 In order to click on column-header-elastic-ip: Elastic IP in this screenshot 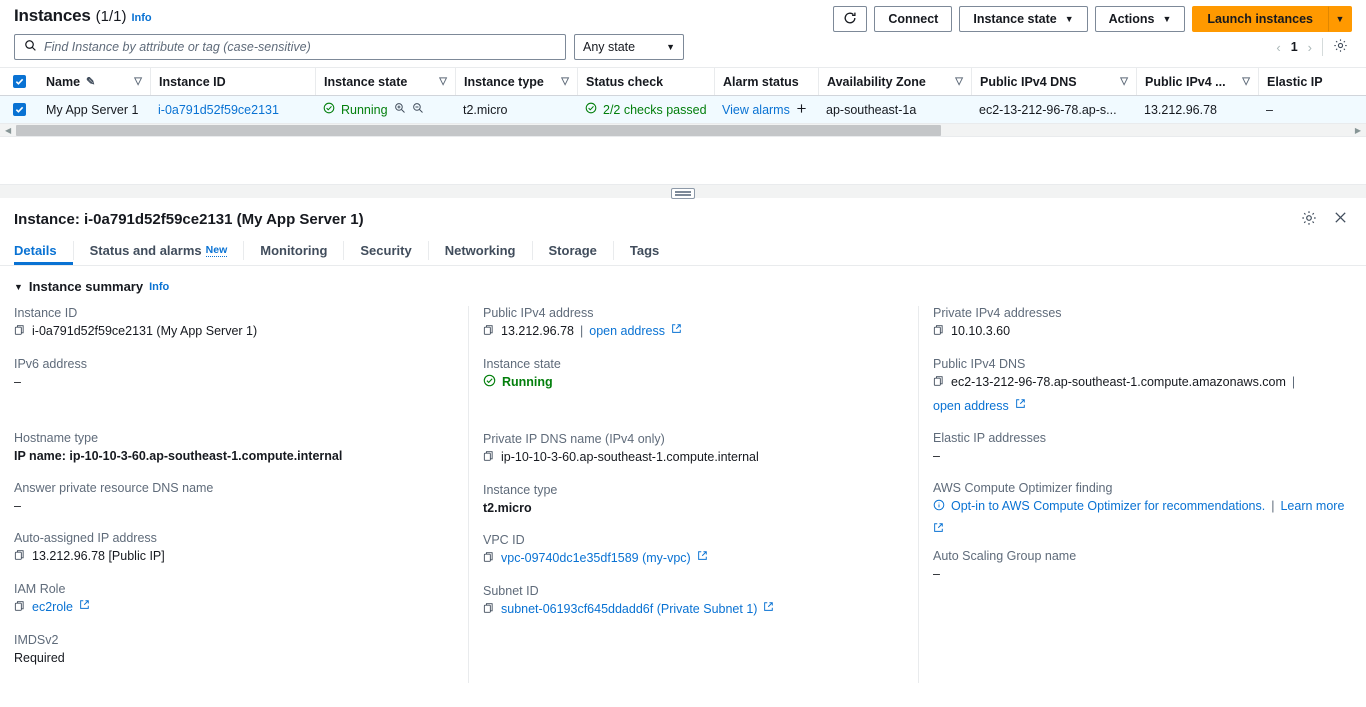, I will do `click(1308, 81)`.